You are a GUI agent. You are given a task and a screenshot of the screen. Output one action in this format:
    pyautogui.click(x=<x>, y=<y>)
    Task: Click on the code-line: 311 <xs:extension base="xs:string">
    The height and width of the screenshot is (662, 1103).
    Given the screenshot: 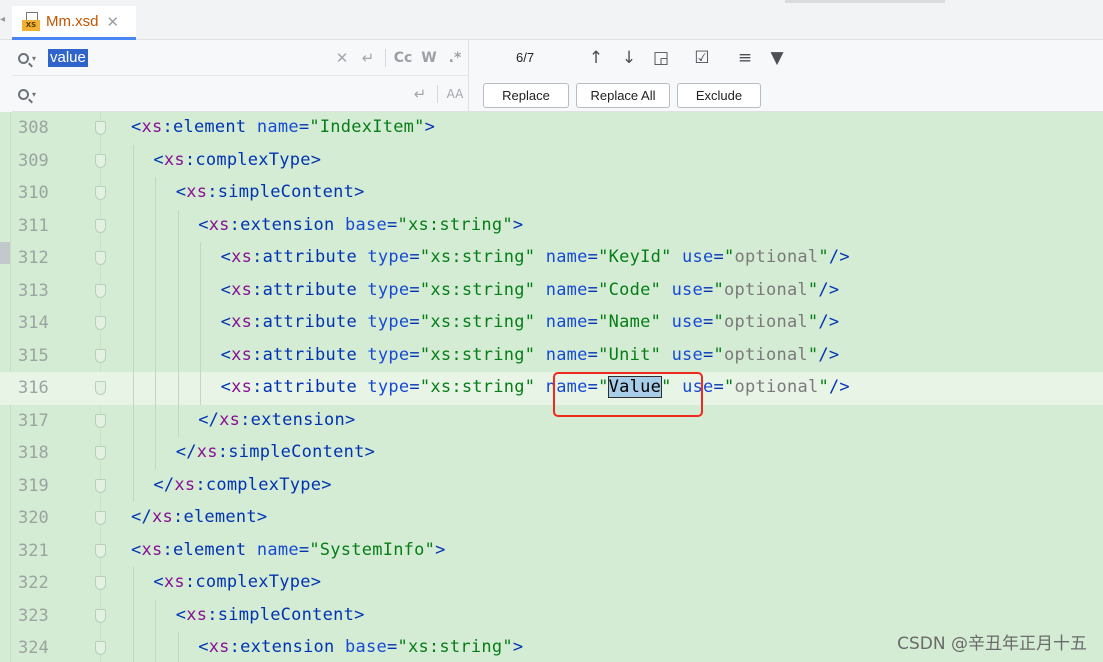 What is the action you would take?
    pyautogui.click(x=551, y=225)
    